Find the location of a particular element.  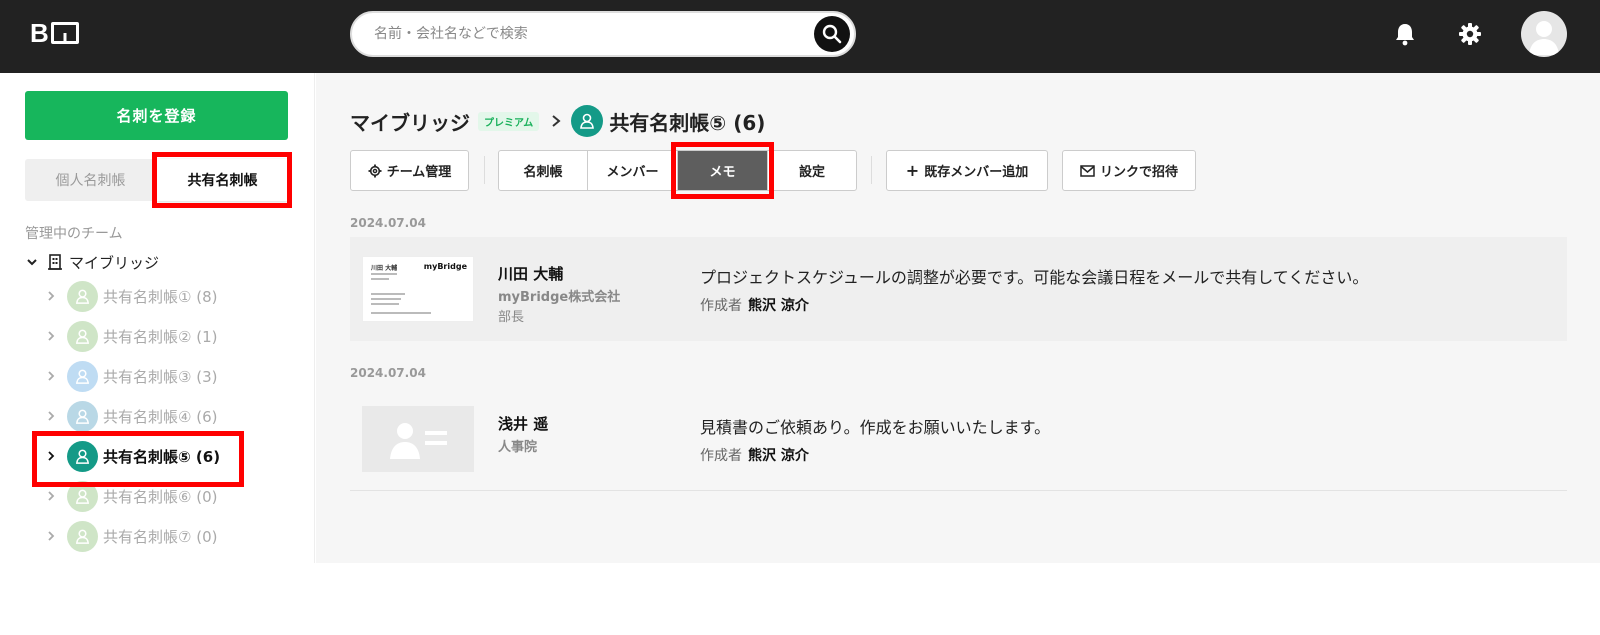

card-placeholder is located at coordinates (418, 439).